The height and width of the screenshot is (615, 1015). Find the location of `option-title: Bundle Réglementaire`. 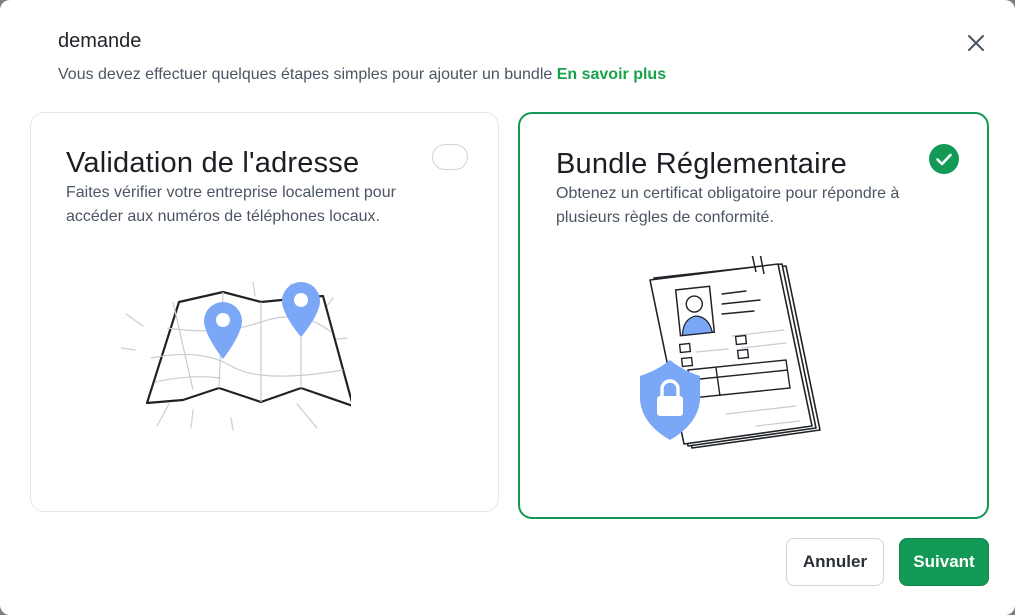

option-title: Bundle Réglementaire is located at coordinates (701, 164).